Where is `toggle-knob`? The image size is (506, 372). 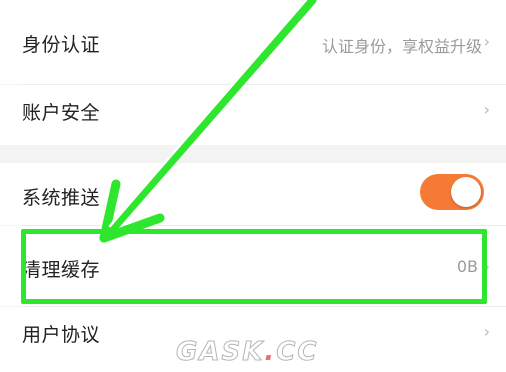
toggle-knob is located at coordinates (466, 192).